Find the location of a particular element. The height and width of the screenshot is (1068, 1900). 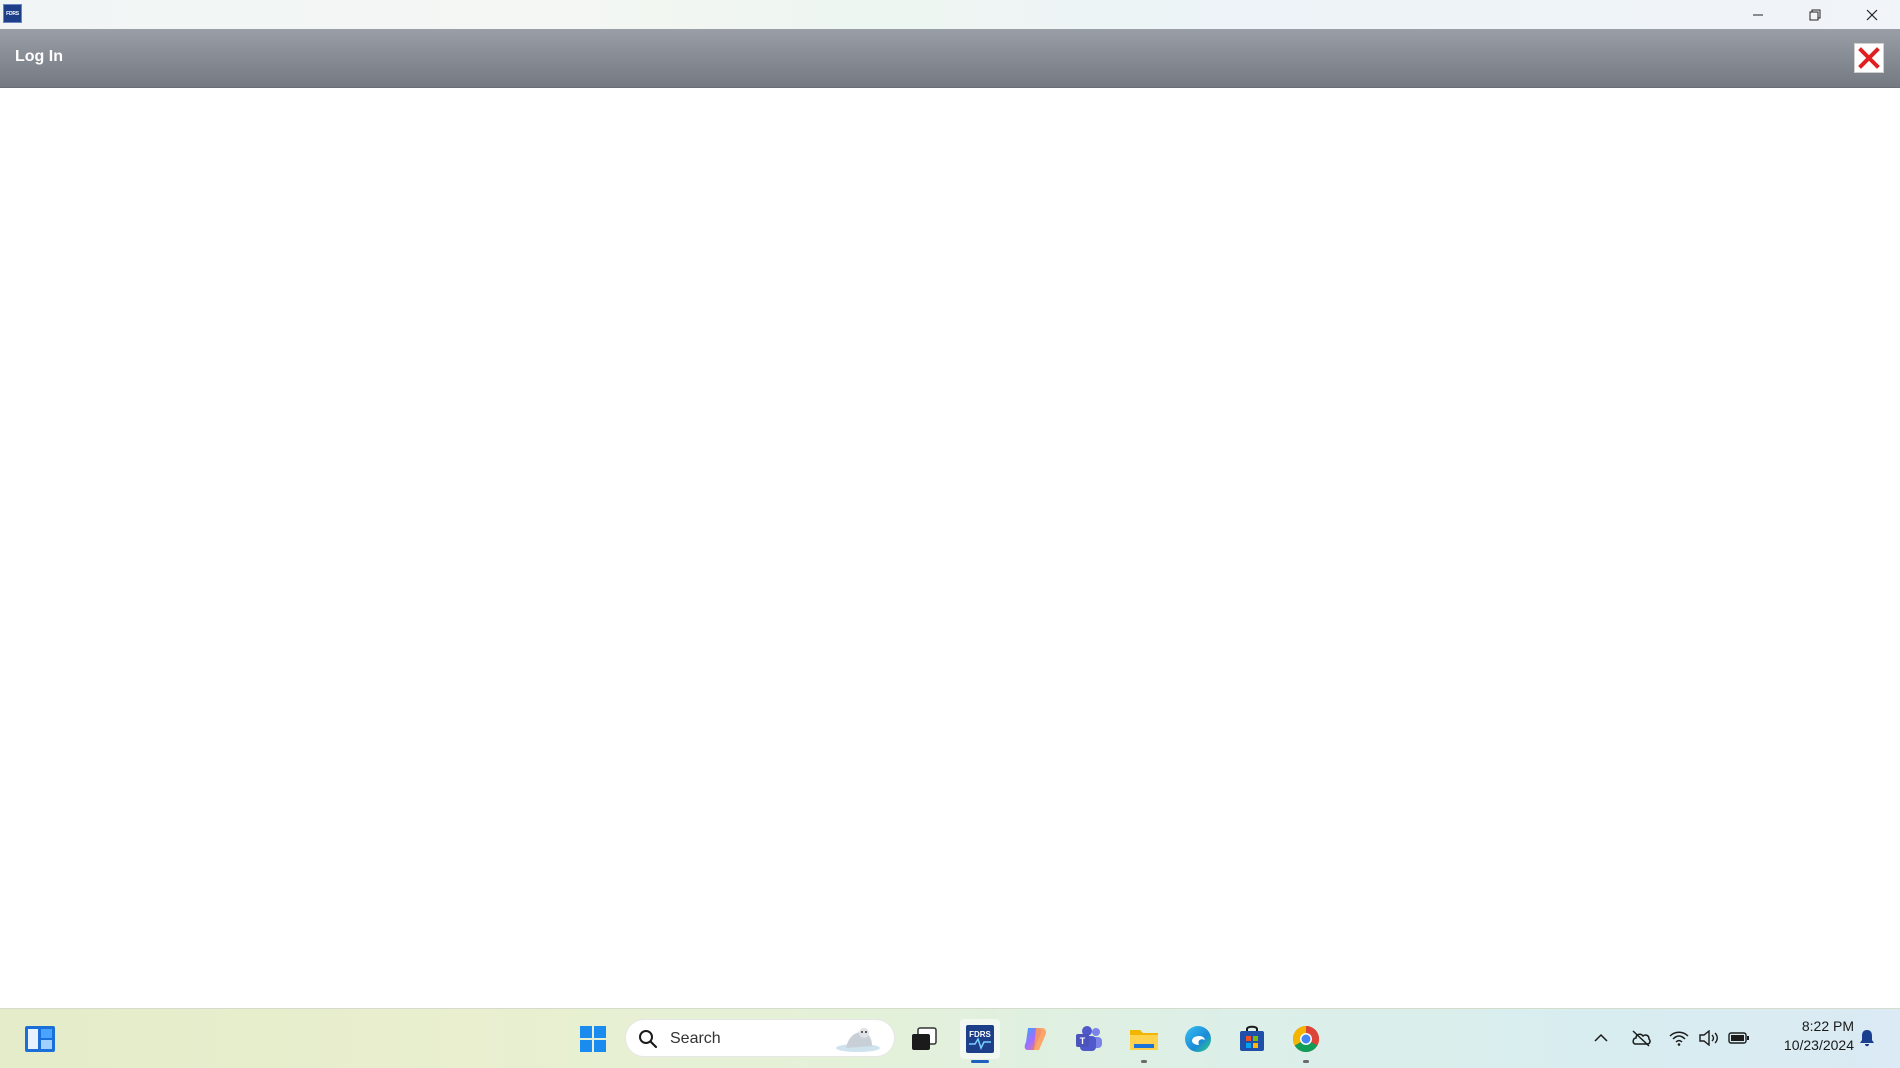

notifications-button is located at coordinates (1867, 1038).